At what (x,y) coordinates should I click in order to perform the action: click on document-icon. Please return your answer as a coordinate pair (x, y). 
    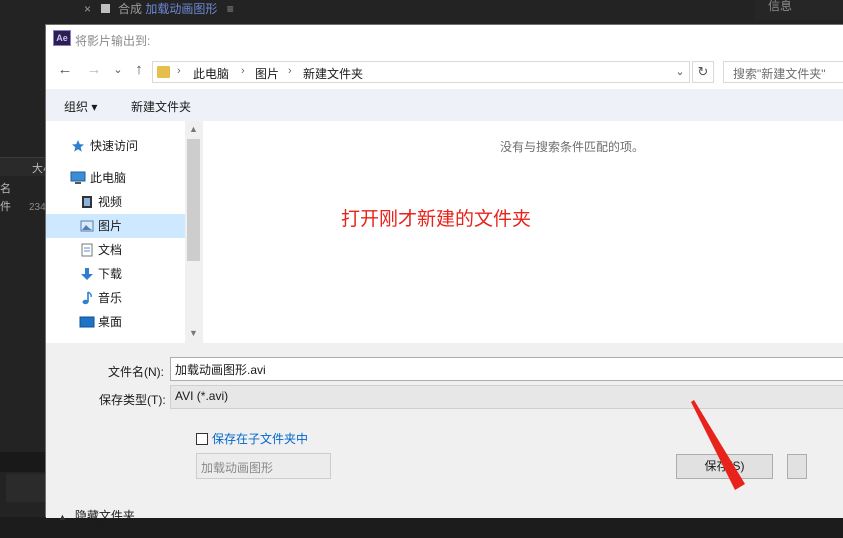
    Looking at the image, I should click on (87, 250).